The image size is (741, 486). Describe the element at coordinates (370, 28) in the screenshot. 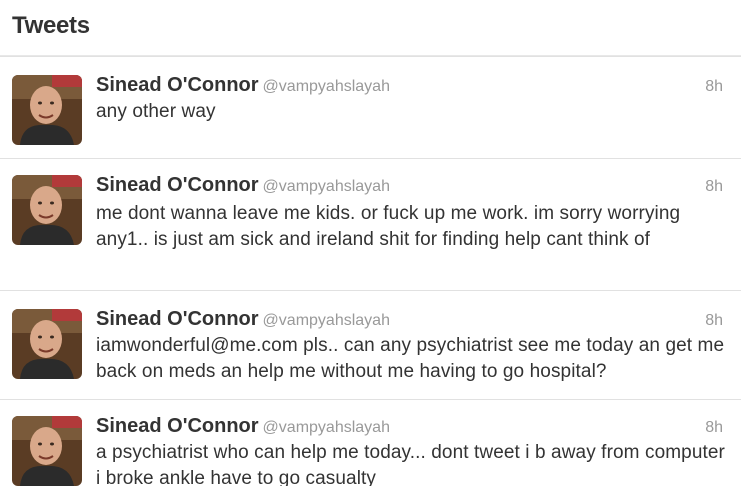

I see `tweets-header: Tweets` at that location.